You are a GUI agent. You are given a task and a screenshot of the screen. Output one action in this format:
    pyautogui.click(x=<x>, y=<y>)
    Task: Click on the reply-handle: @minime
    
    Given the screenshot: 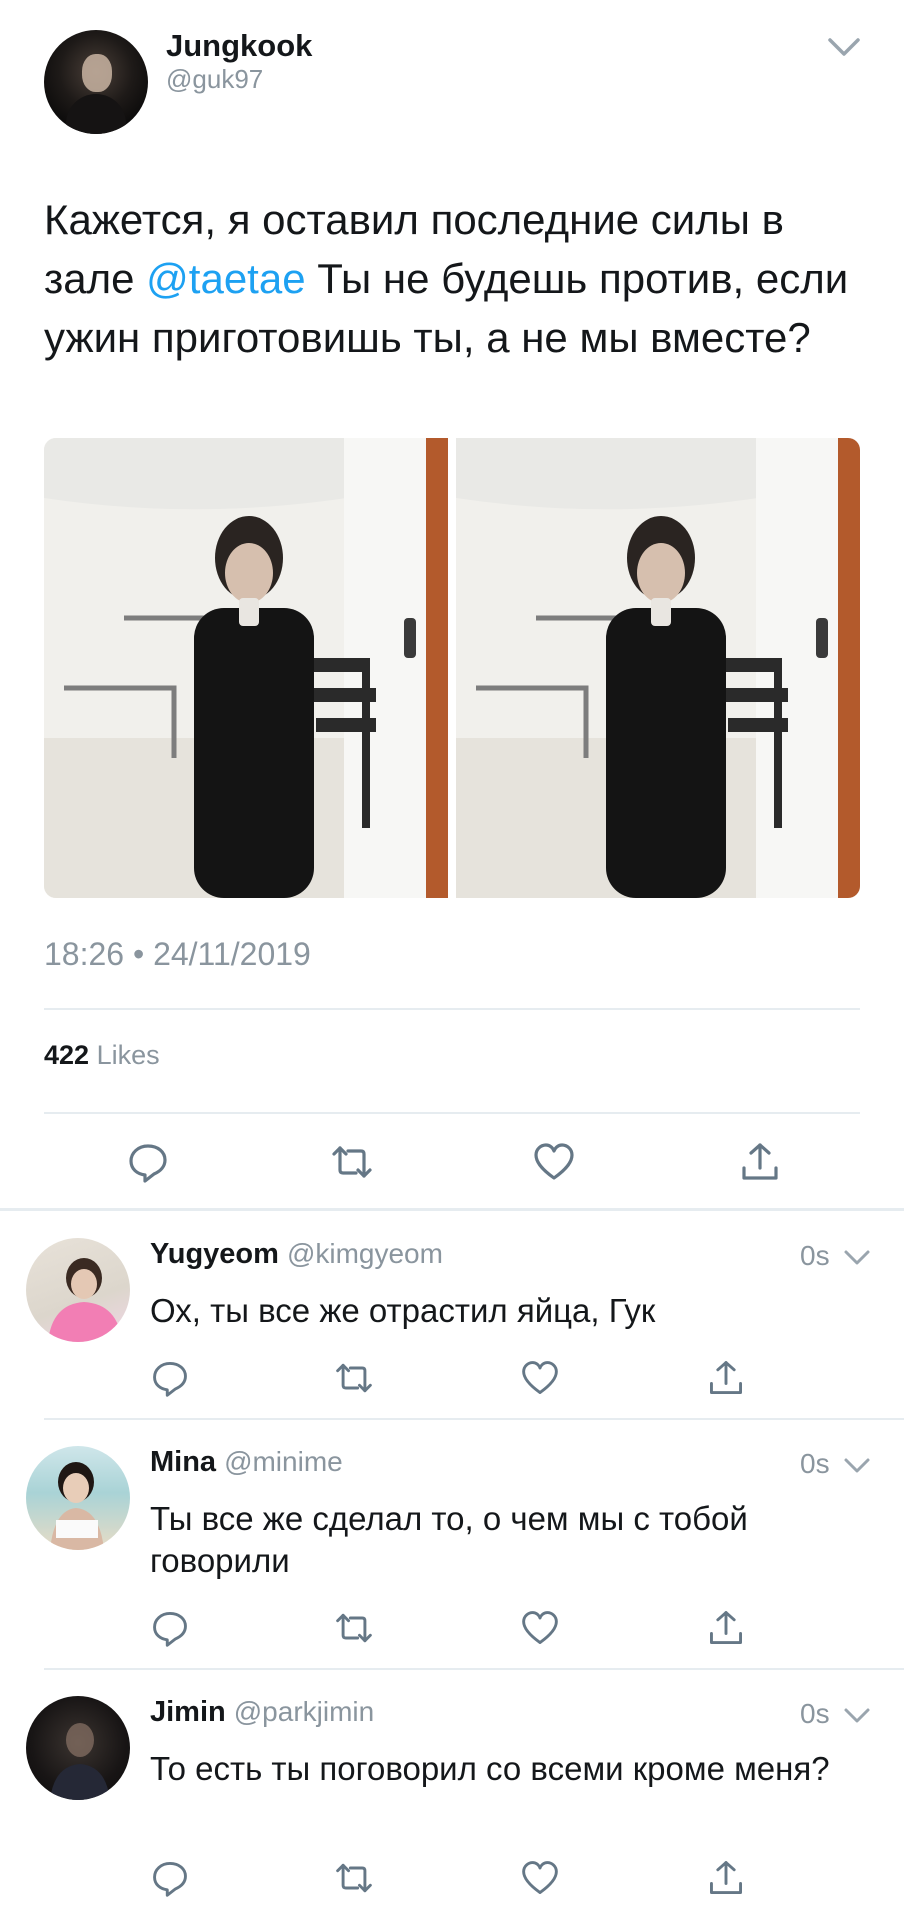 What is the action you would take?
    pyautogui.click(x=283, y=1461)
    